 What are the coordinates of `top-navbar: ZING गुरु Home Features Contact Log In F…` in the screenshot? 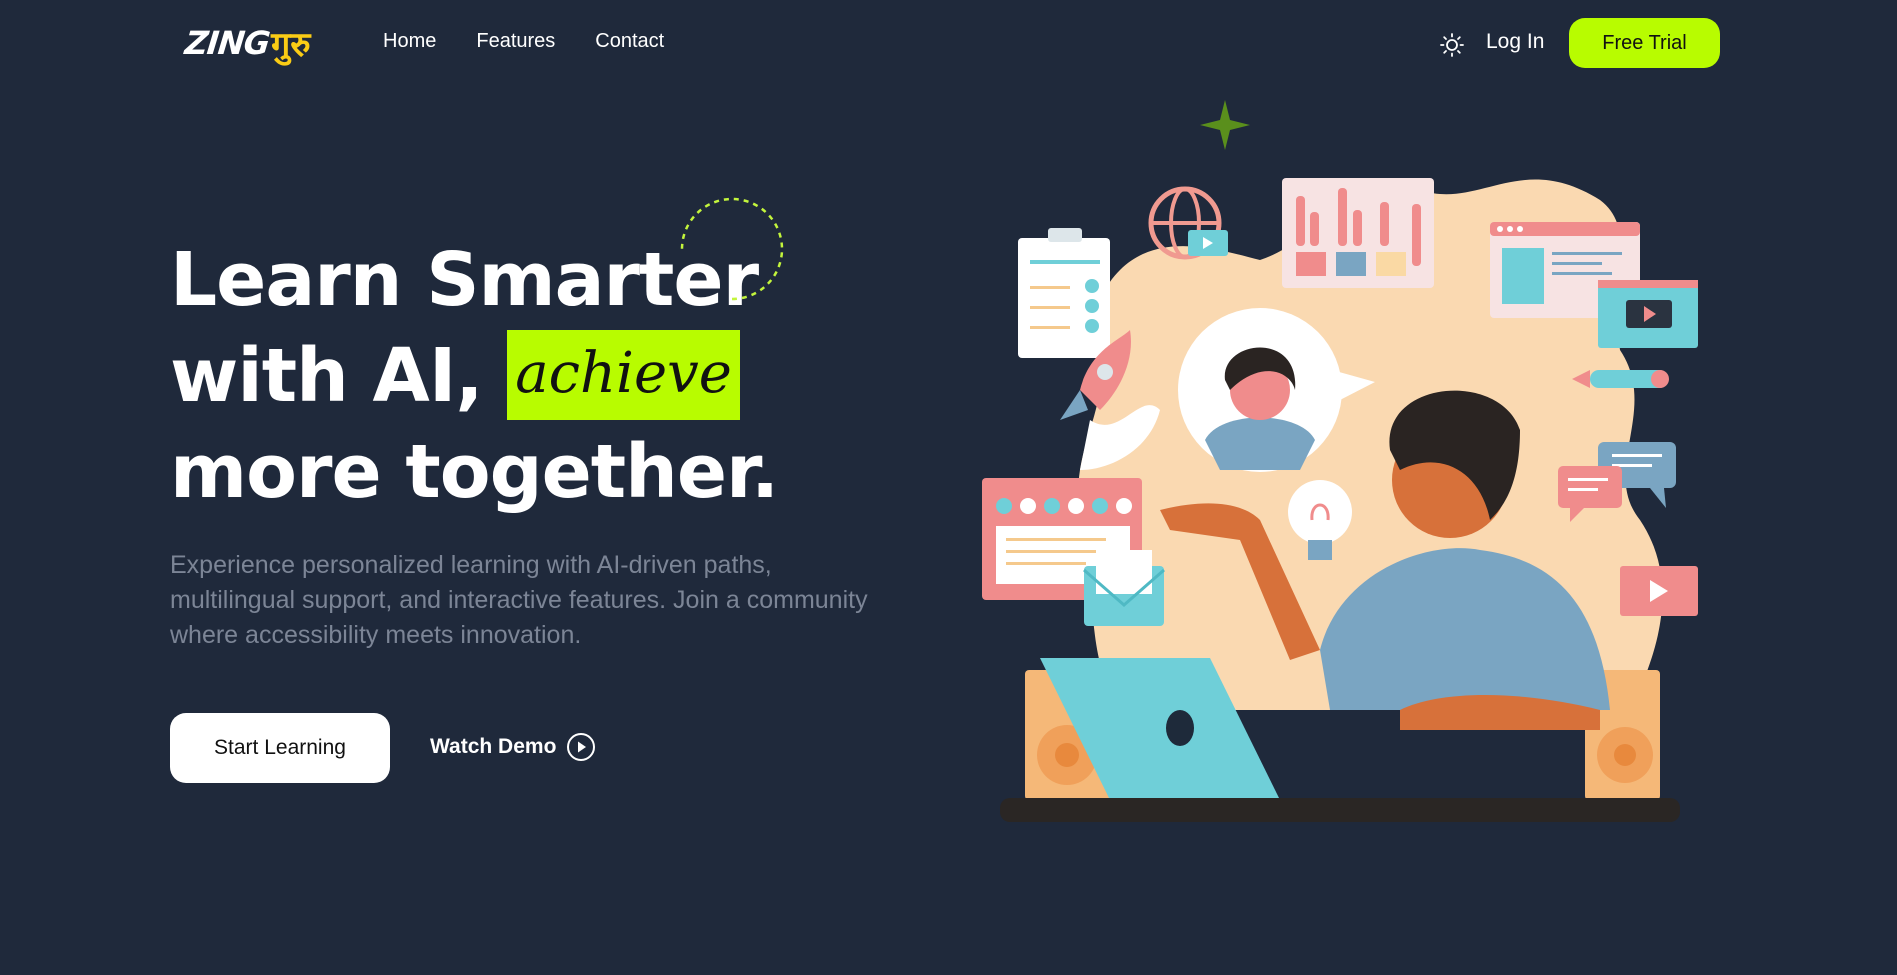 It's located at (948, 43).